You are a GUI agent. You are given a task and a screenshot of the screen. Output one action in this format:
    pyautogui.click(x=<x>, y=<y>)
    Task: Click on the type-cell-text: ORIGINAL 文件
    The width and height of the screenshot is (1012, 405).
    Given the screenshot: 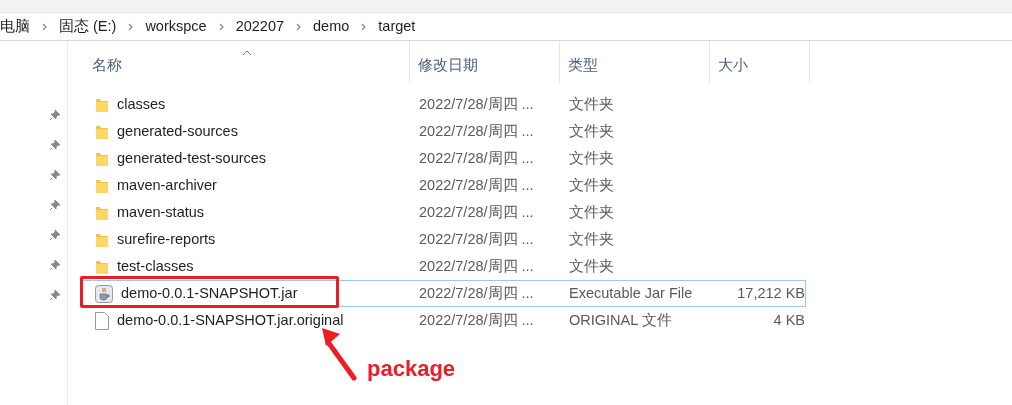 What is the action you would take?
    pyautogui.click(x=620, y=320)
    